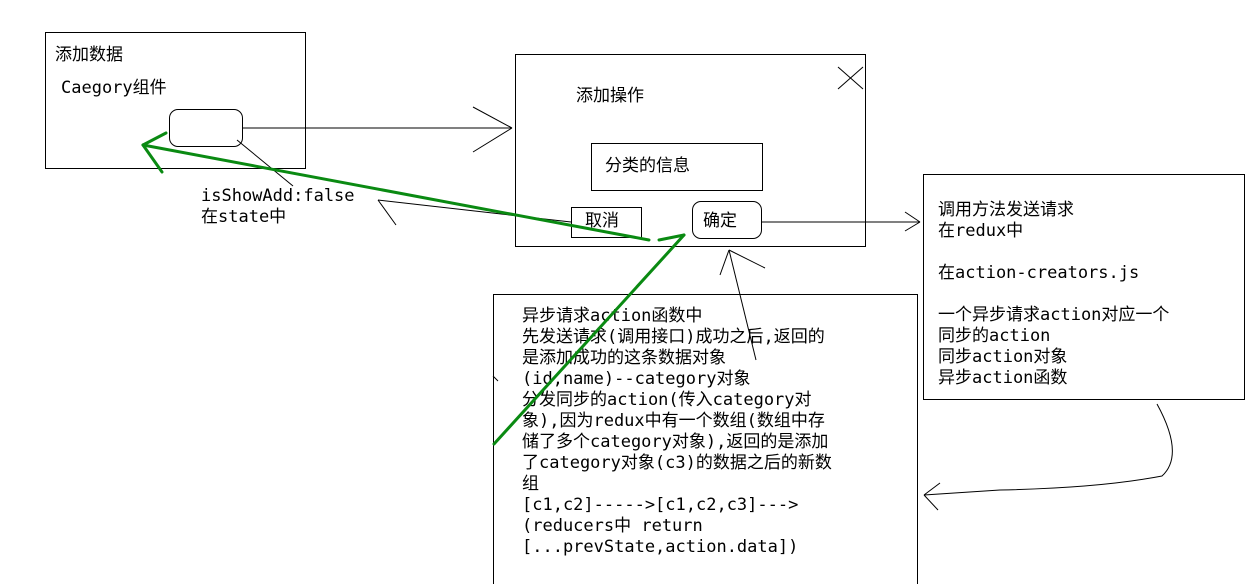  What do you see at coordinates (589, 339) in the screenshot?
I see `green-arrow-to-confirm` at bounding box center [589, 339].